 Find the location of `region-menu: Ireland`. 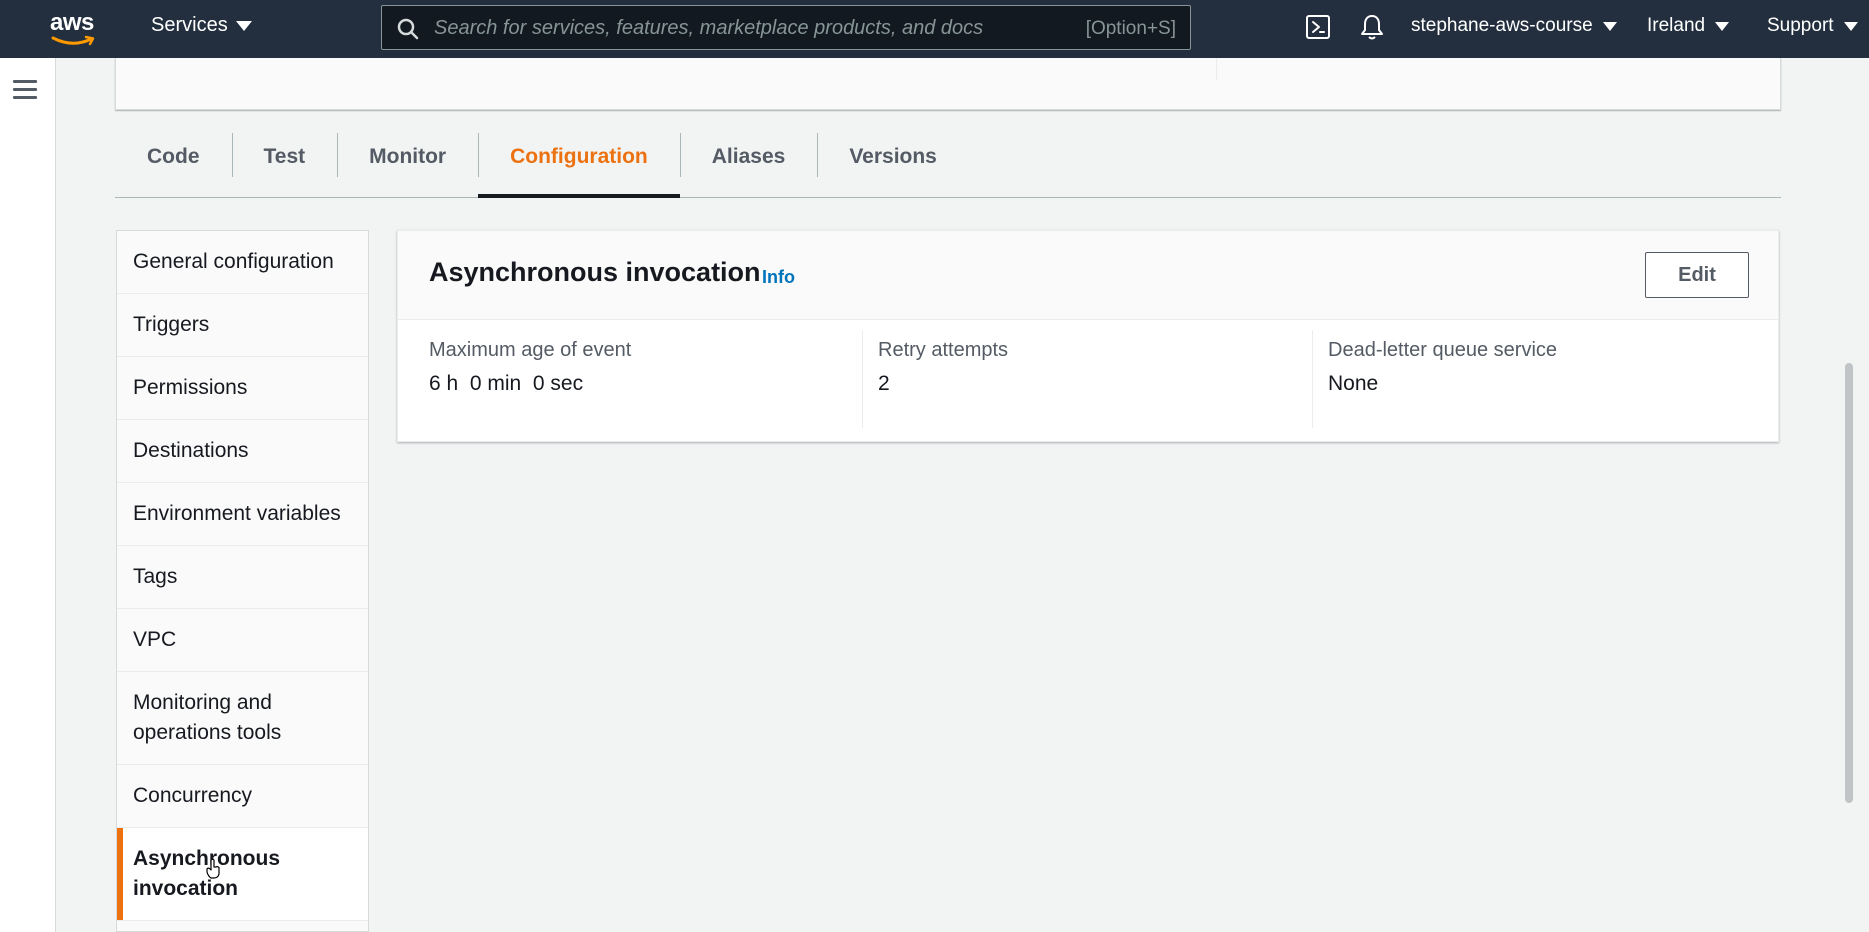

region-menu: Ireland is located at coordinates (1688, 26).